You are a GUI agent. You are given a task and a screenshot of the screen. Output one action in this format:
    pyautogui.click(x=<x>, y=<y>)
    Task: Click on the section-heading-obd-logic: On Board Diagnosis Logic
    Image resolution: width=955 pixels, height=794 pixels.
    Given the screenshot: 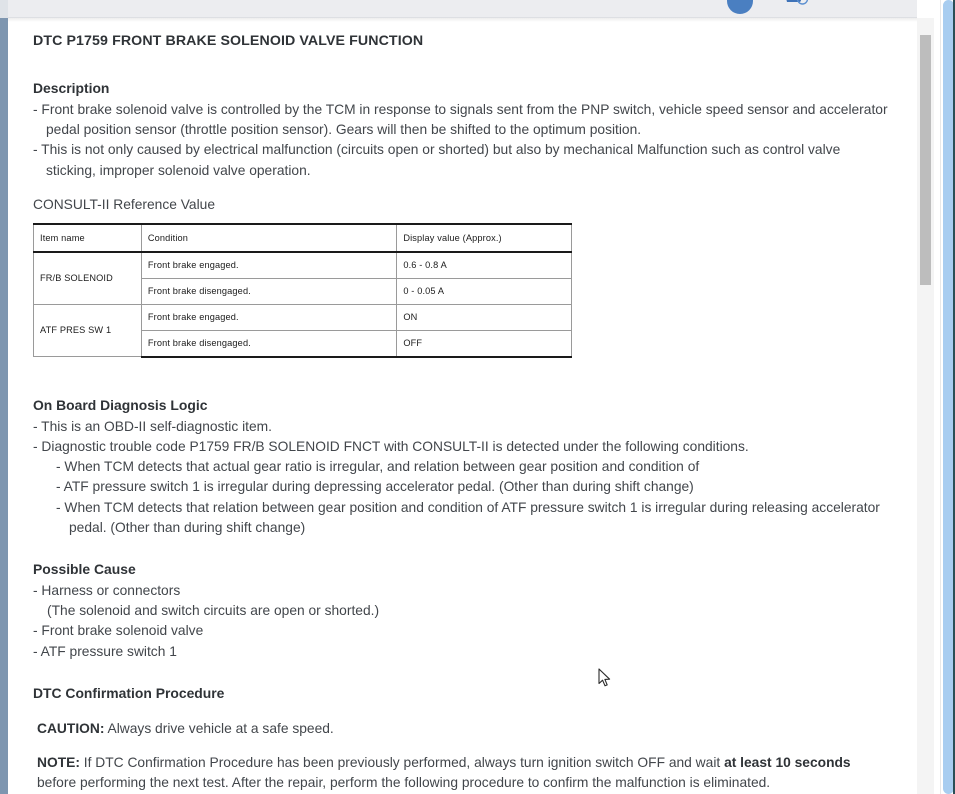 What is the action you would take?
    pyautogui.click(x=120, y=404)
    